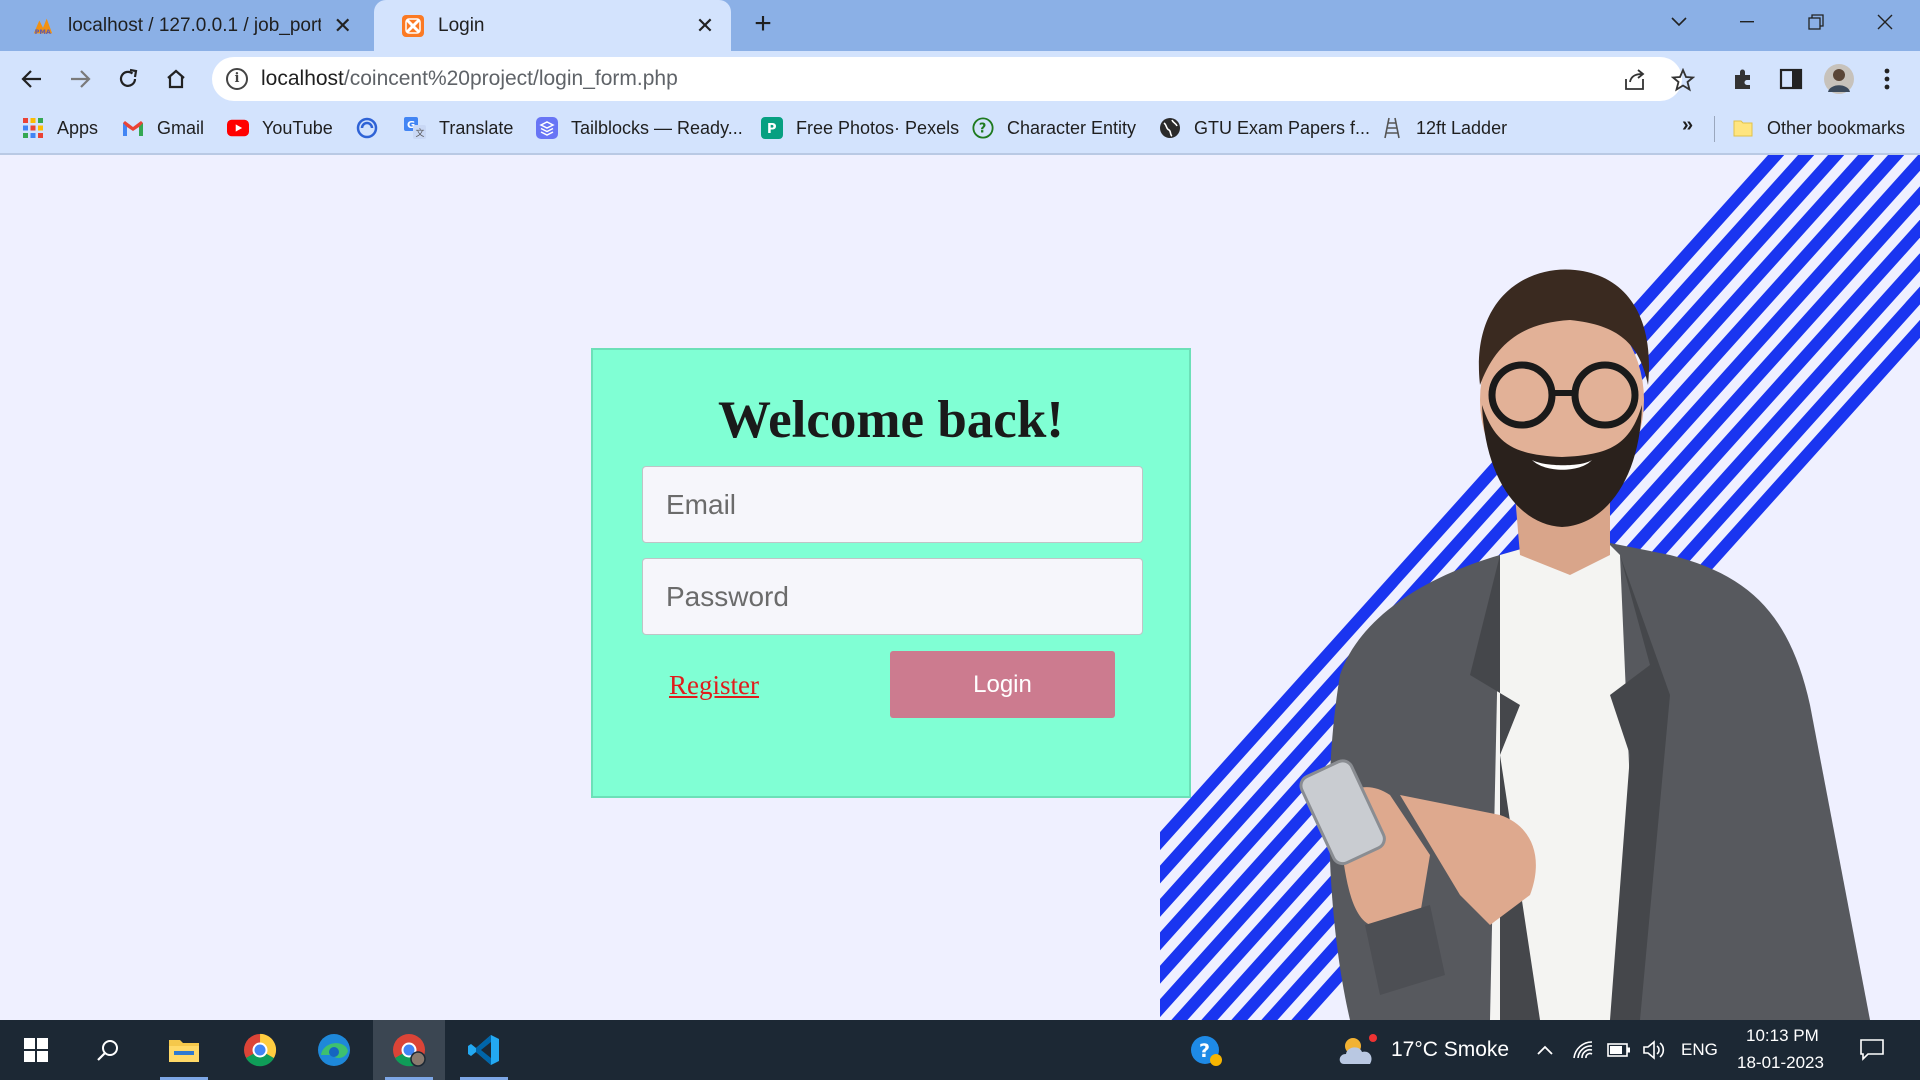 Image resolution: width=1920 pixels, height=1080 pixels. I want to click on tab-title: Login, so click(461, 25).